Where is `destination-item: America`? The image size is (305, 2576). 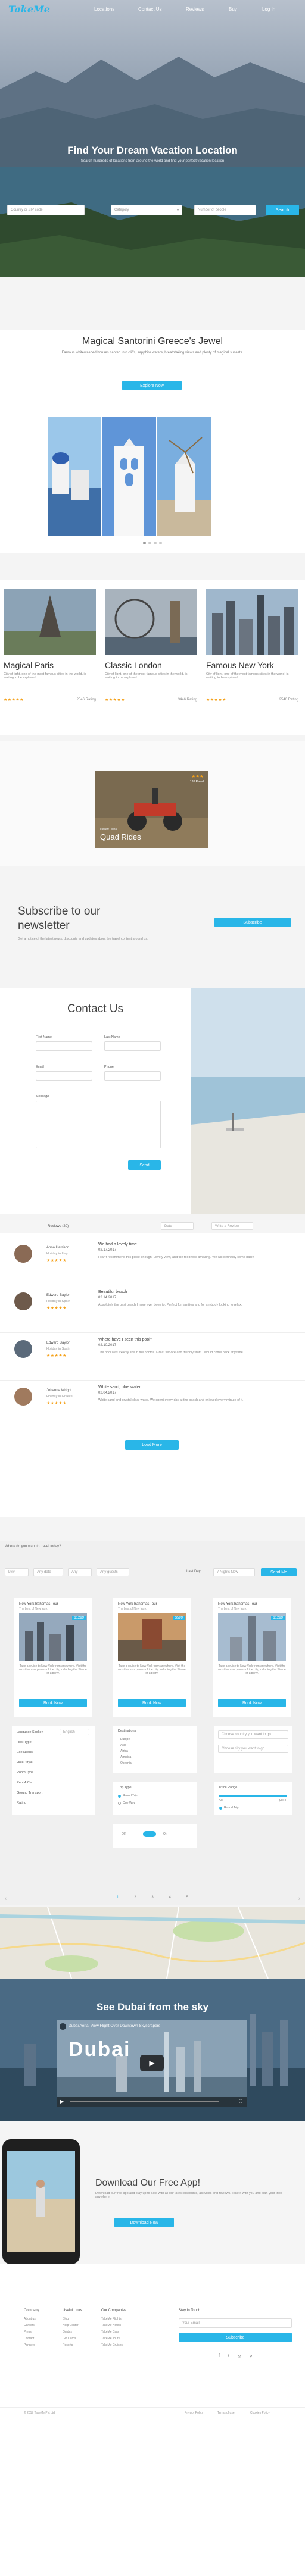 destination-item: America is located at coordinates (125, 1757).